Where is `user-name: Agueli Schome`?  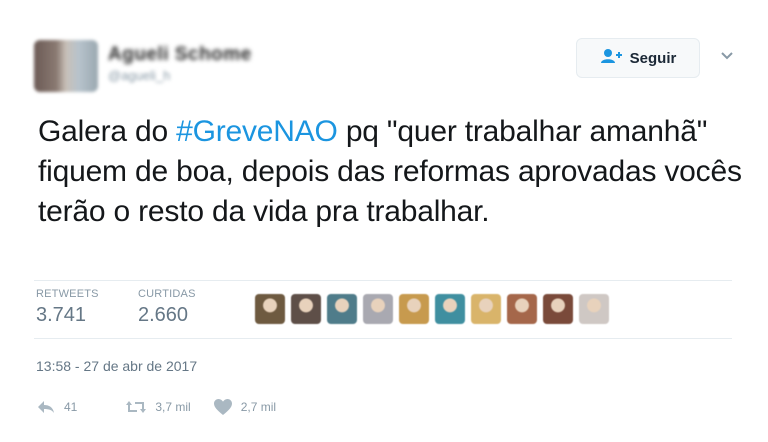
user-name: Agueli Schome is located at coordinates (180, 55).